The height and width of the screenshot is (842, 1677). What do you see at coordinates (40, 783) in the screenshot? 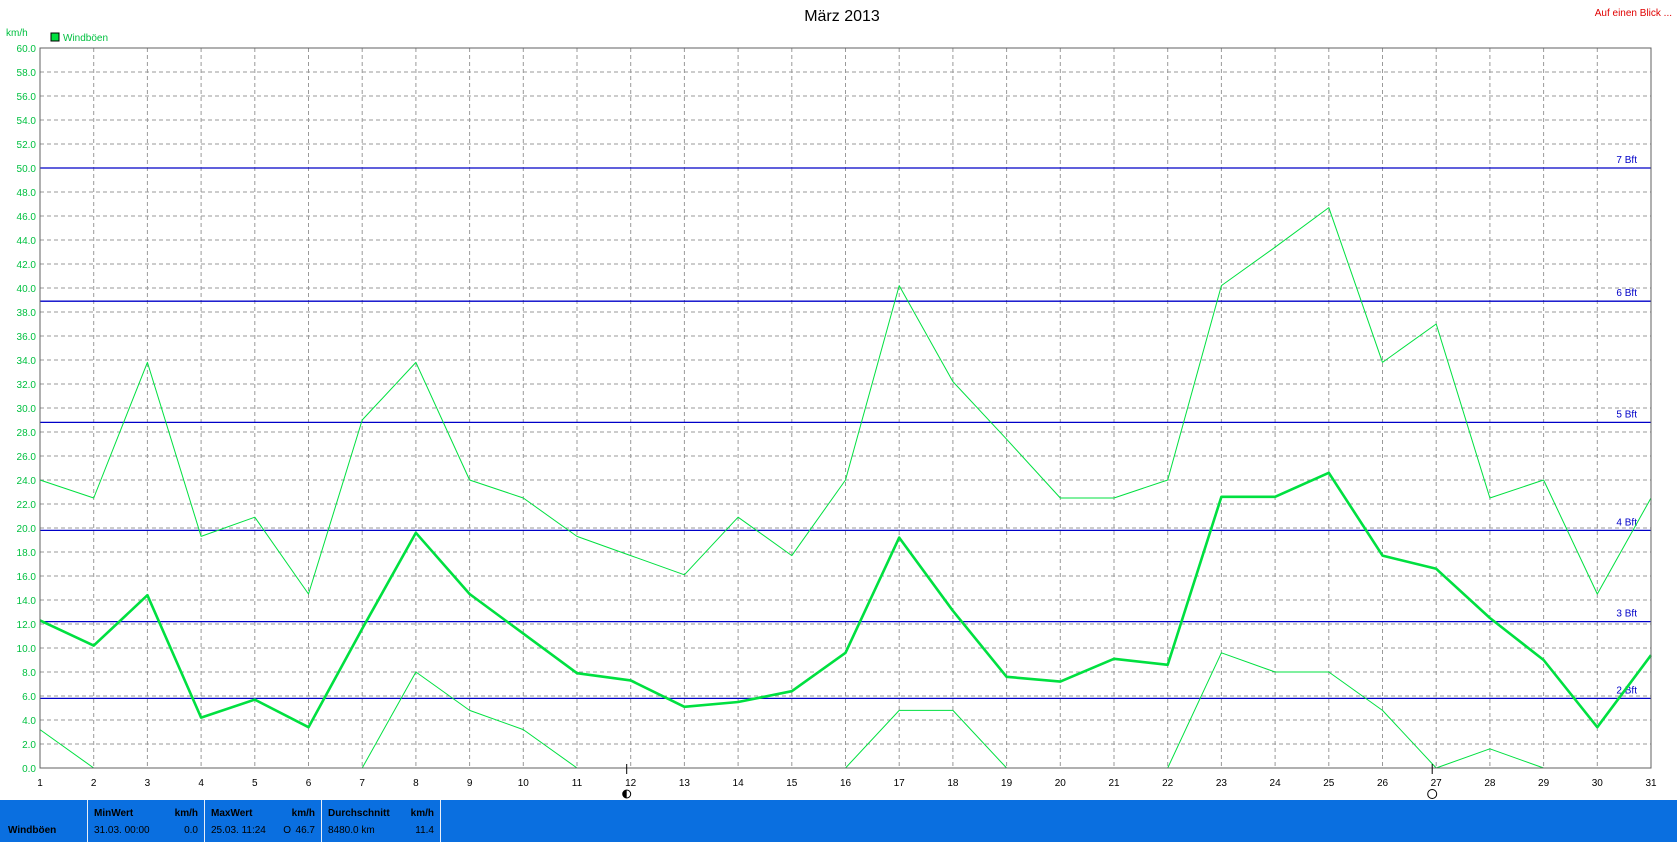
I see `x-tick-label: 1` at bounding box center [40, 783].